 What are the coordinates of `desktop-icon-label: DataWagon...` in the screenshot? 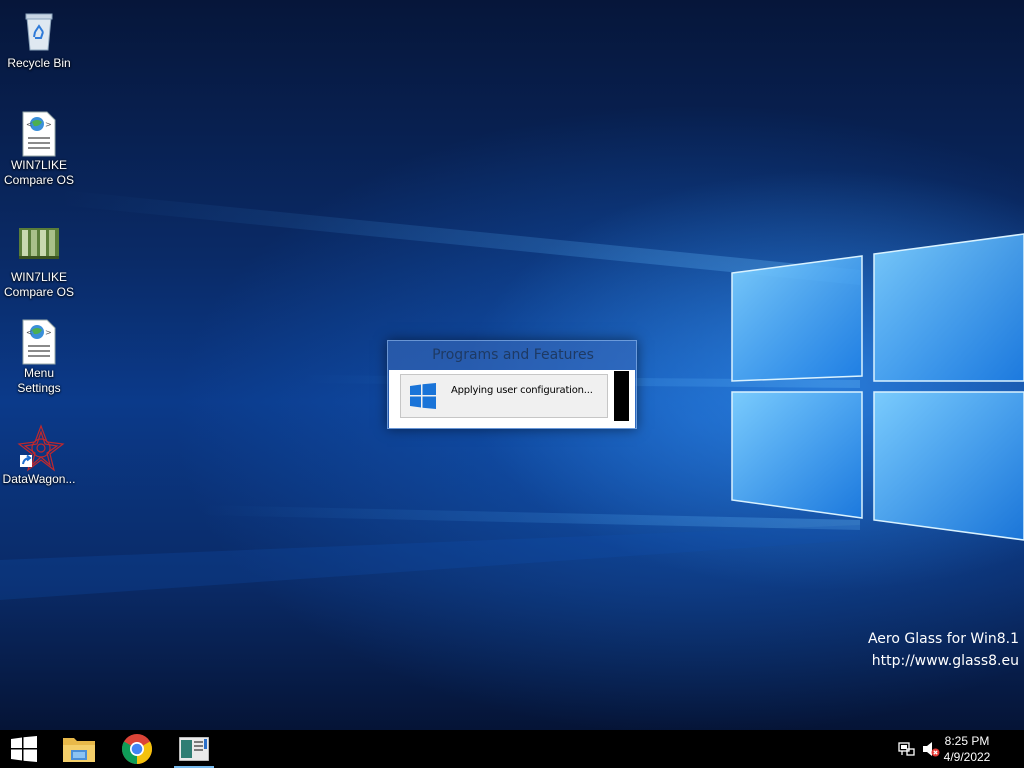 It's located at (39, 479).